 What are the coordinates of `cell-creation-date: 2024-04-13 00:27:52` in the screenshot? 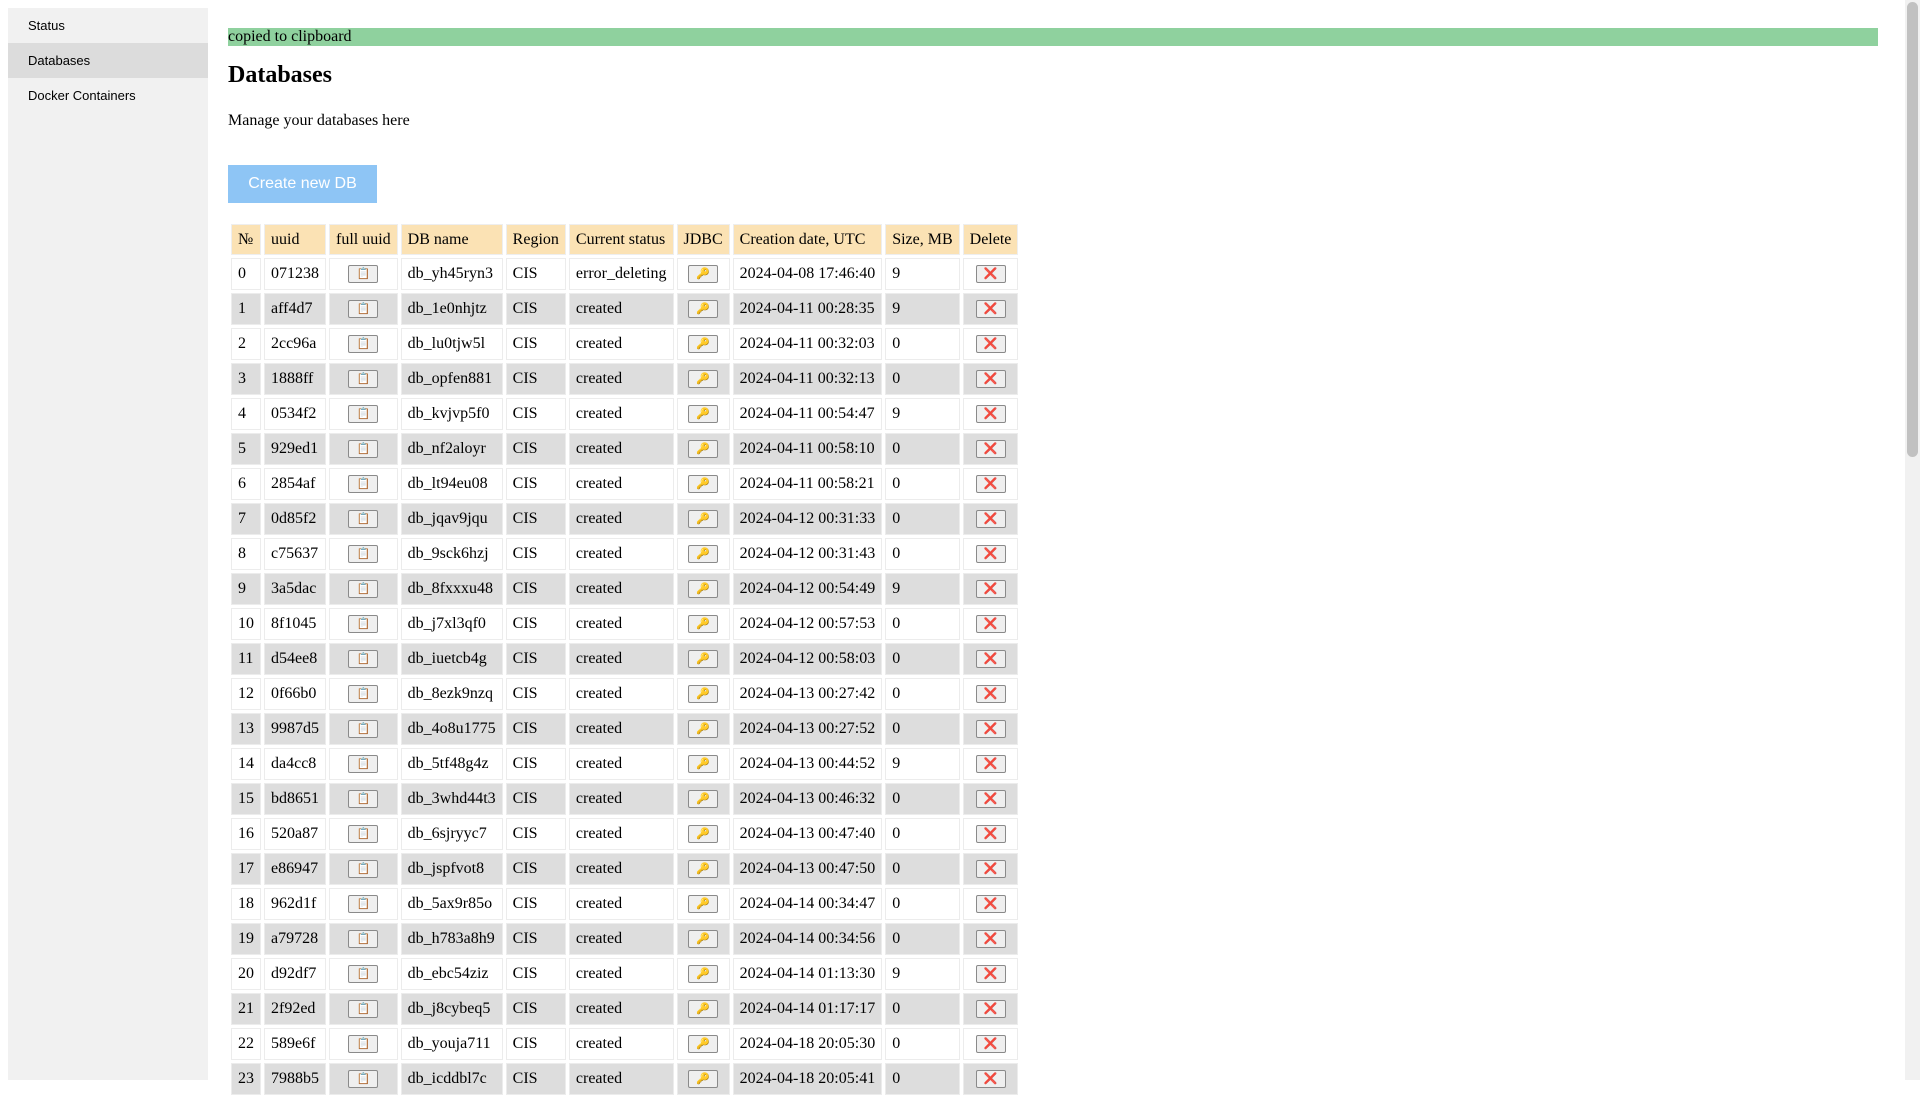 It's located at (807, 729).